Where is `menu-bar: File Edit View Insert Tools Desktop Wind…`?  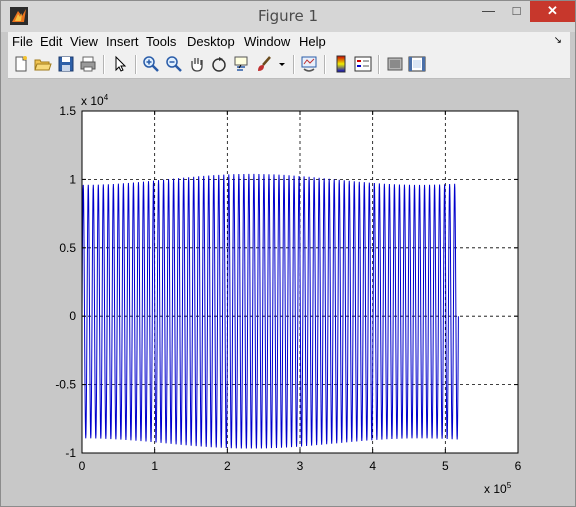
menu-bar: File Edit View Insert Tools Desktop Wind… is located at coordinates (289, 41).